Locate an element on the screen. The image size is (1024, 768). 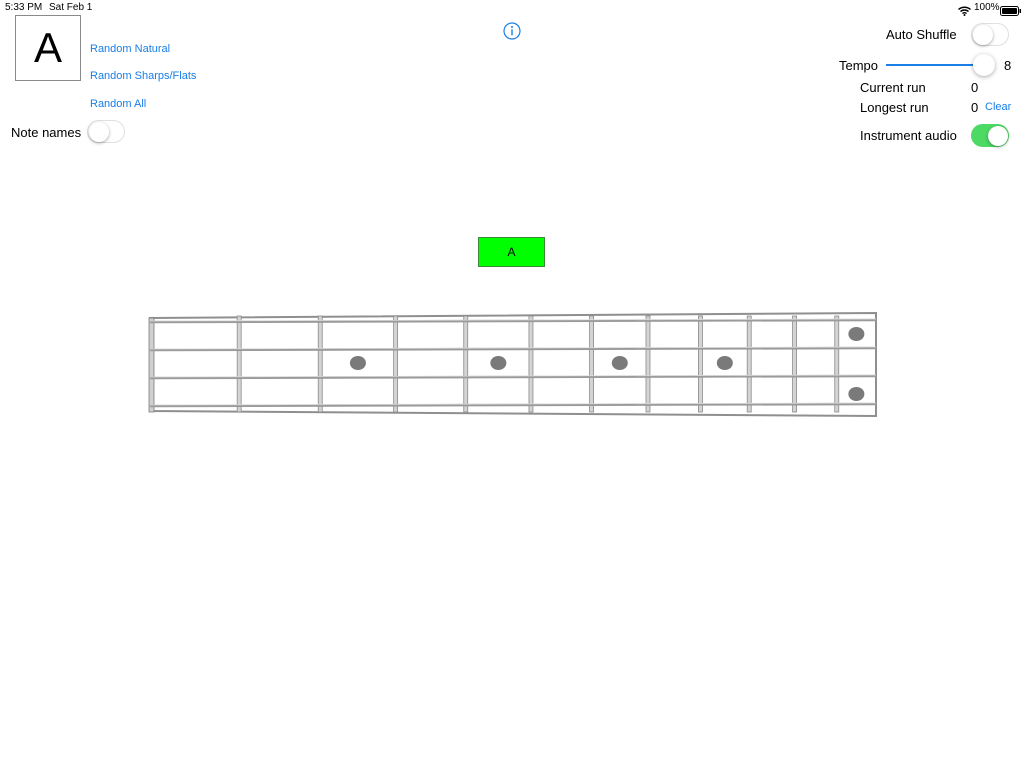
info-icon is located at coordinates (512, 33).